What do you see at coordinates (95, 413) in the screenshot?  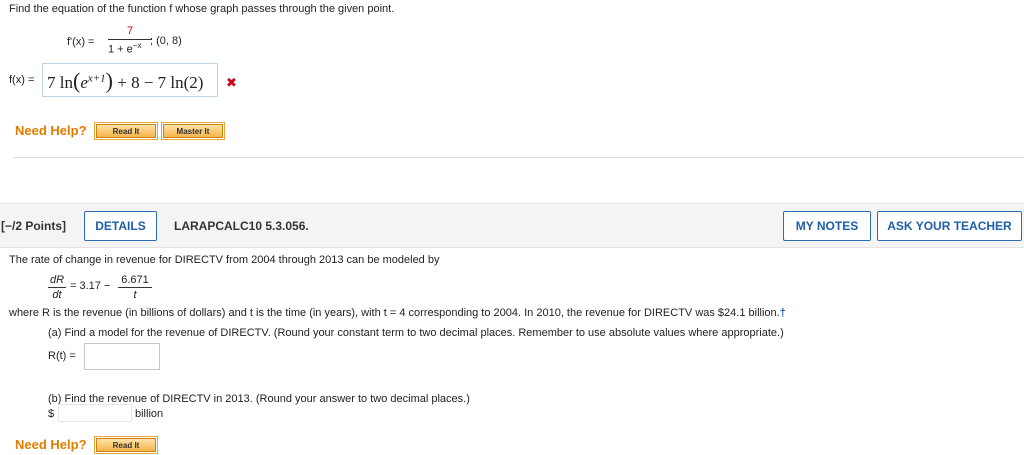 I see `part-b-input` at bounding box center [95, 413].